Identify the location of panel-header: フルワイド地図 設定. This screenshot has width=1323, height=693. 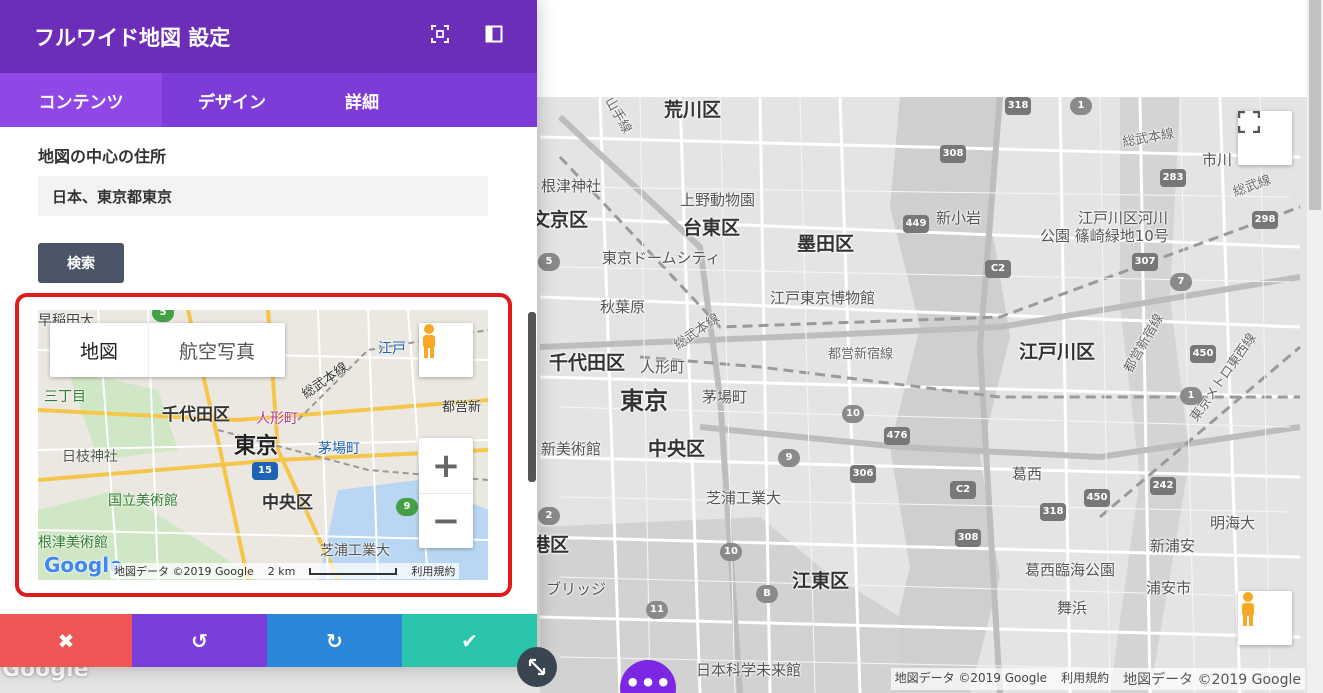
(268, 36).